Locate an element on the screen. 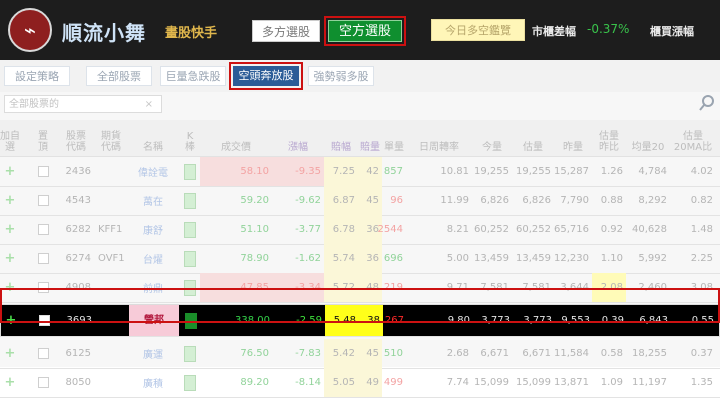 The height and width of the screenshot is (398, 720). column-header: 成交價 is located at coordinates (236, 138).